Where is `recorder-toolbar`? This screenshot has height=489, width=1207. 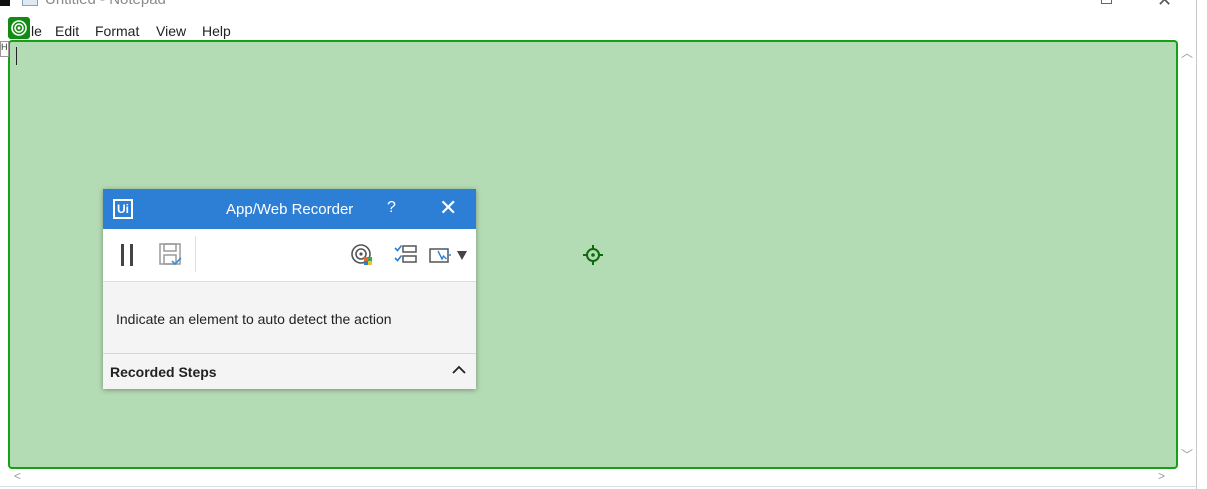
recorder-toolbar is located at coordinates (289, 255).